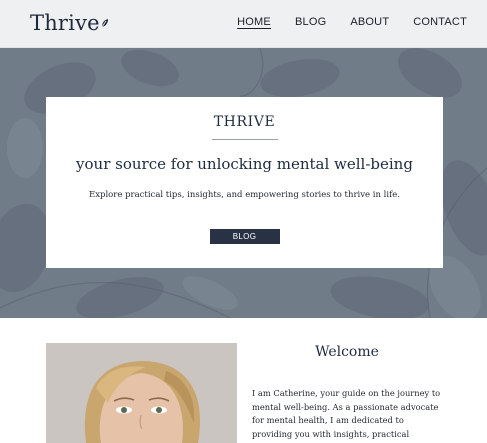 The image size is (487, 443). I want to click on hero-title: THRIVE, so click(244, 122).